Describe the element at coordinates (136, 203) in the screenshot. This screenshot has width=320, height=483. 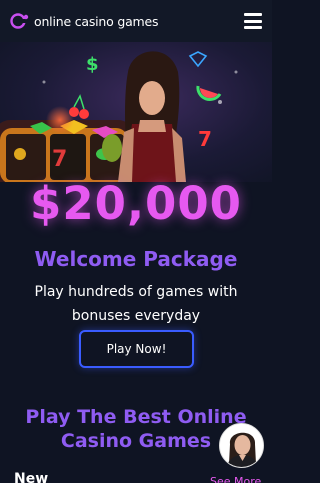
I see `bonus-amount: $20,000` at that location.